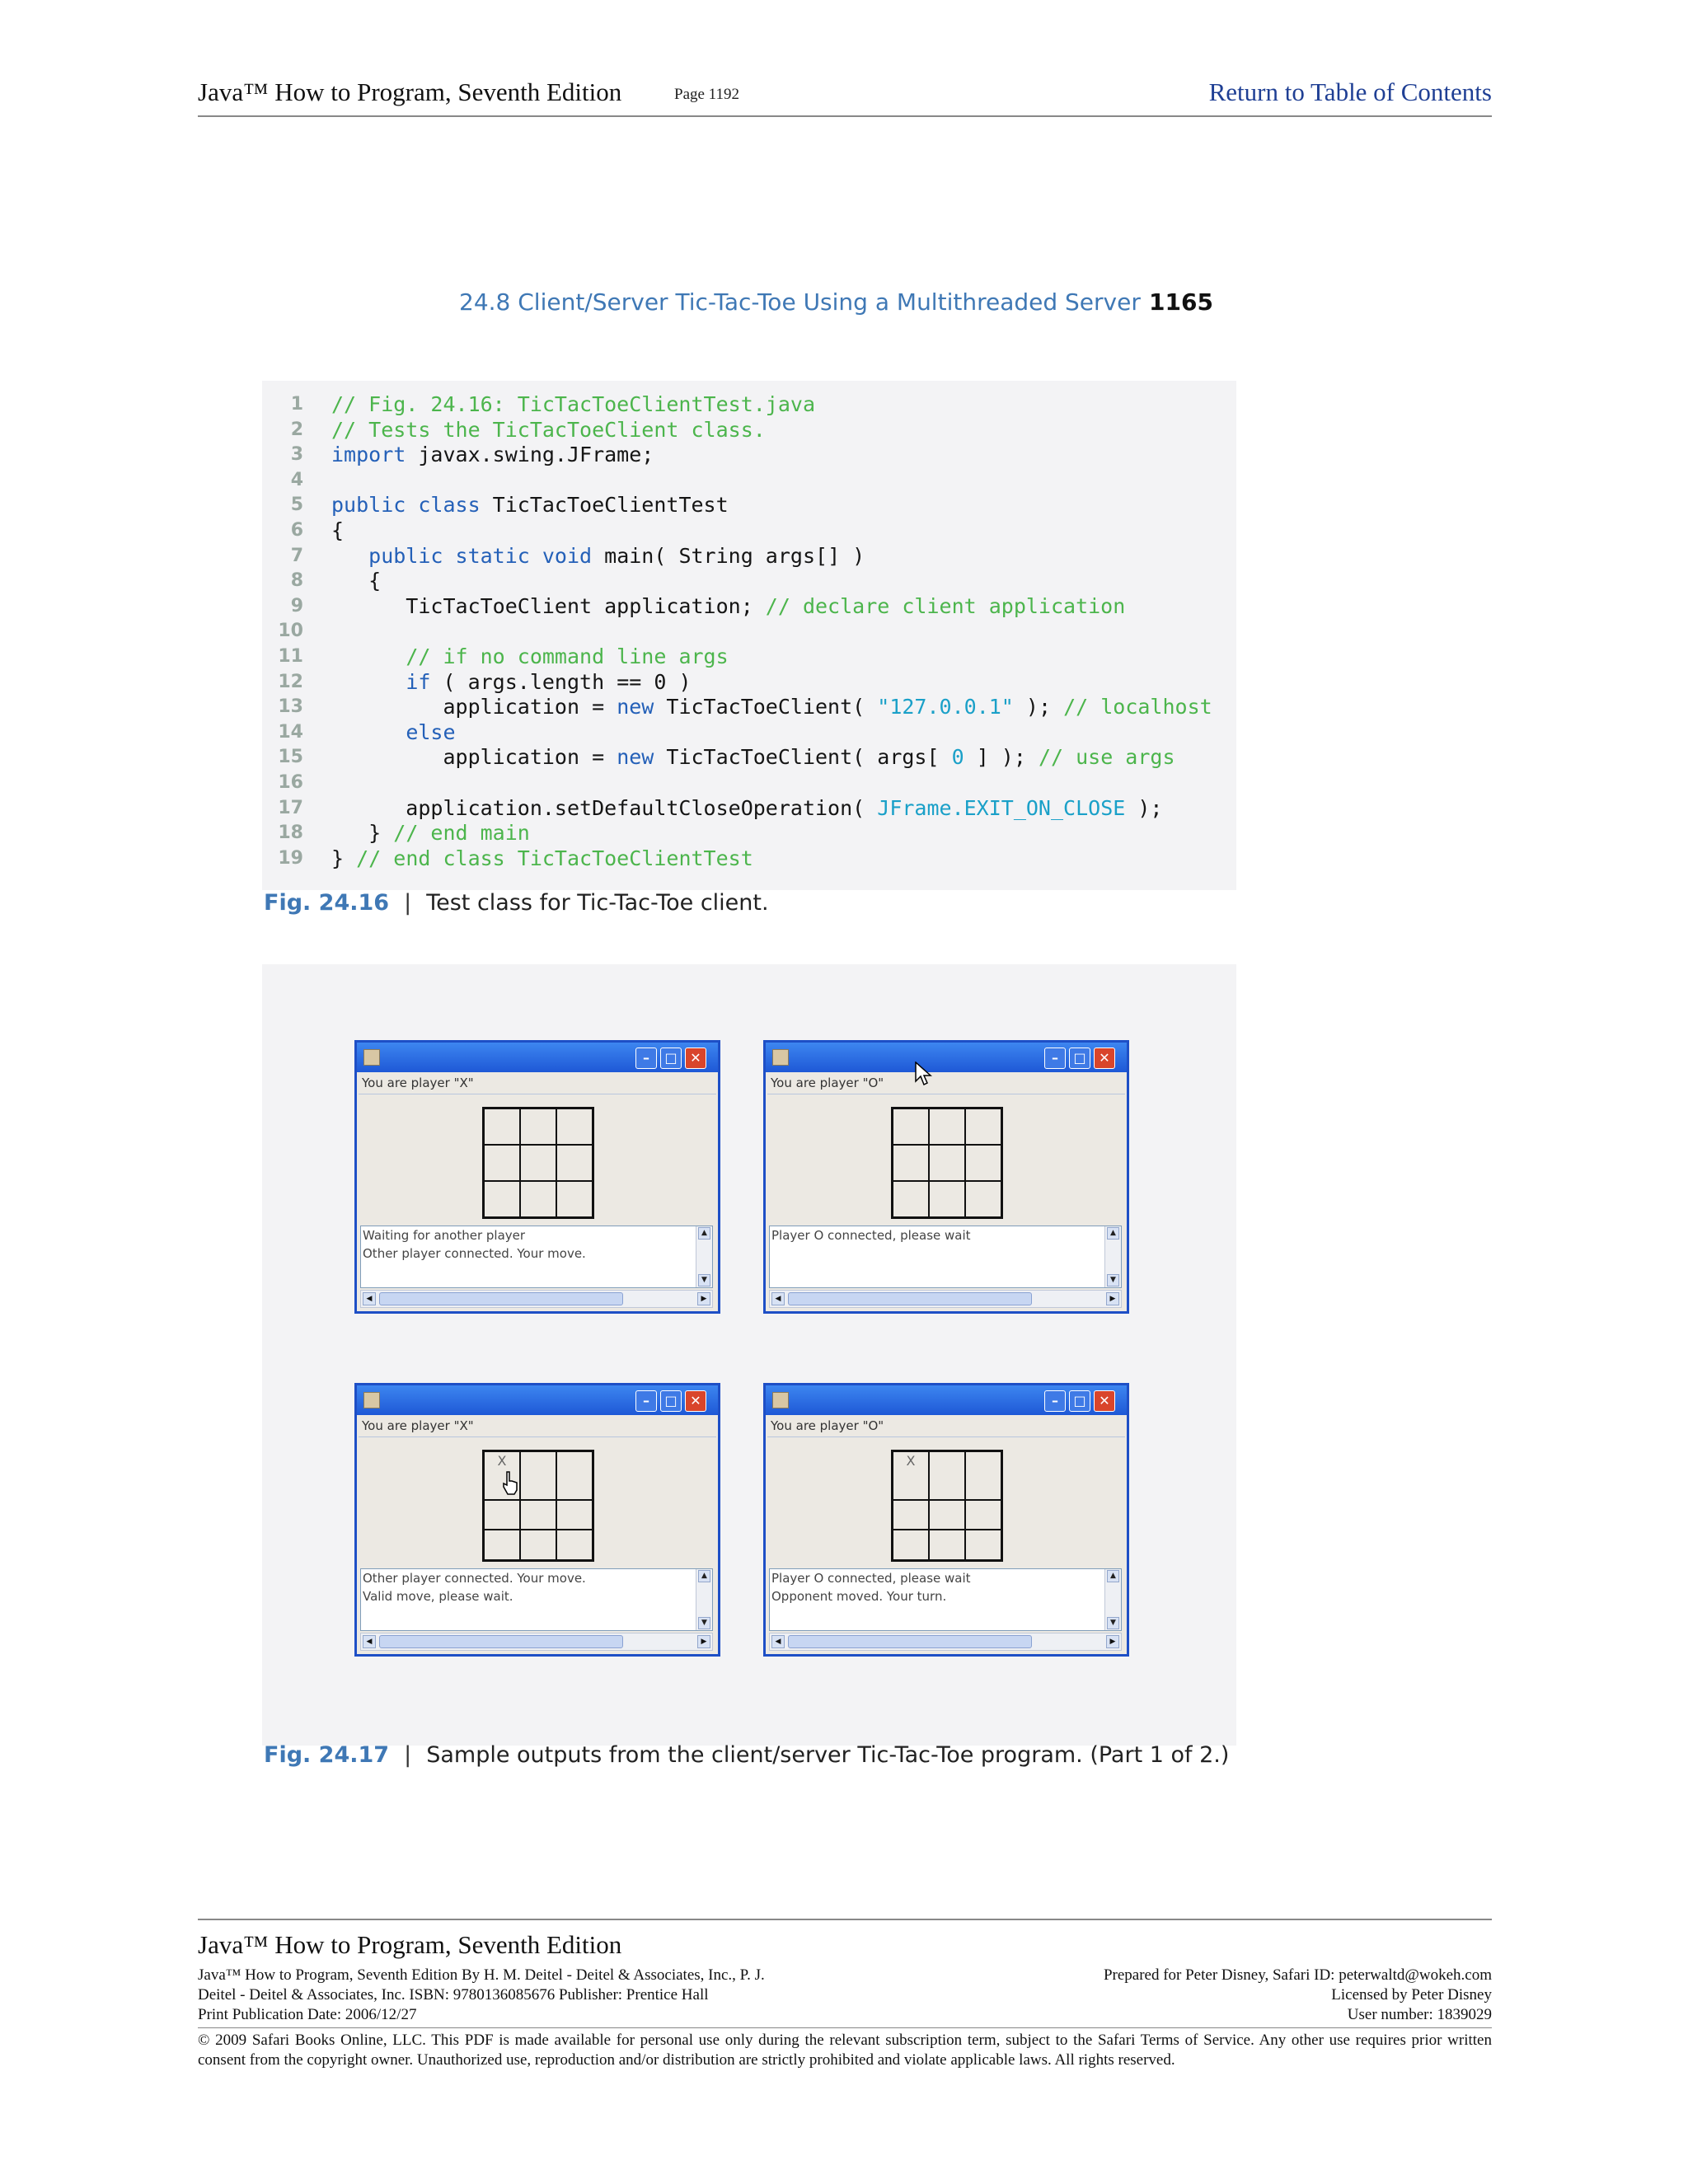 The height and width of the screenshot is (2184, 1688). Describe the element at coordinates (871, 1235) in the screenshot. I see `status-message: Player O connected, please wait` at that location.